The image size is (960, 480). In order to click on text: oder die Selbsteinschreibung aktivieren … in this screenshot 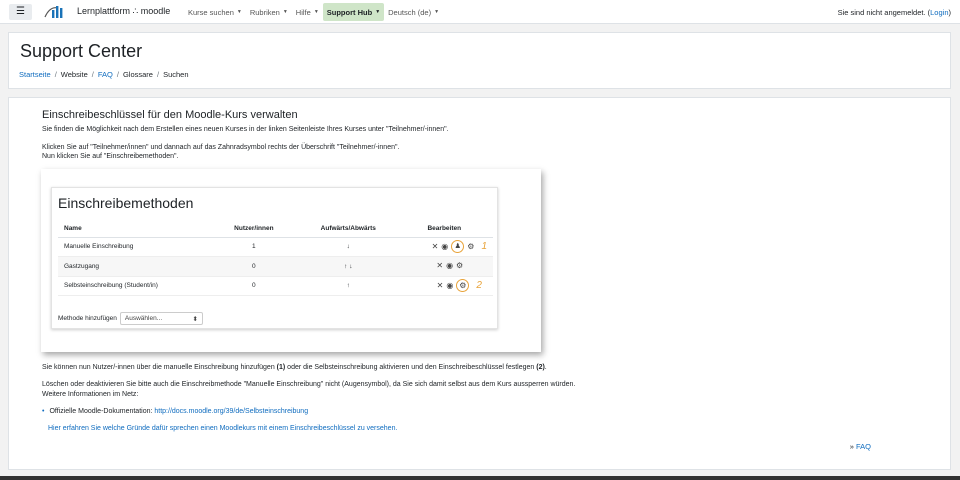, I will do `click(411, 367)`.